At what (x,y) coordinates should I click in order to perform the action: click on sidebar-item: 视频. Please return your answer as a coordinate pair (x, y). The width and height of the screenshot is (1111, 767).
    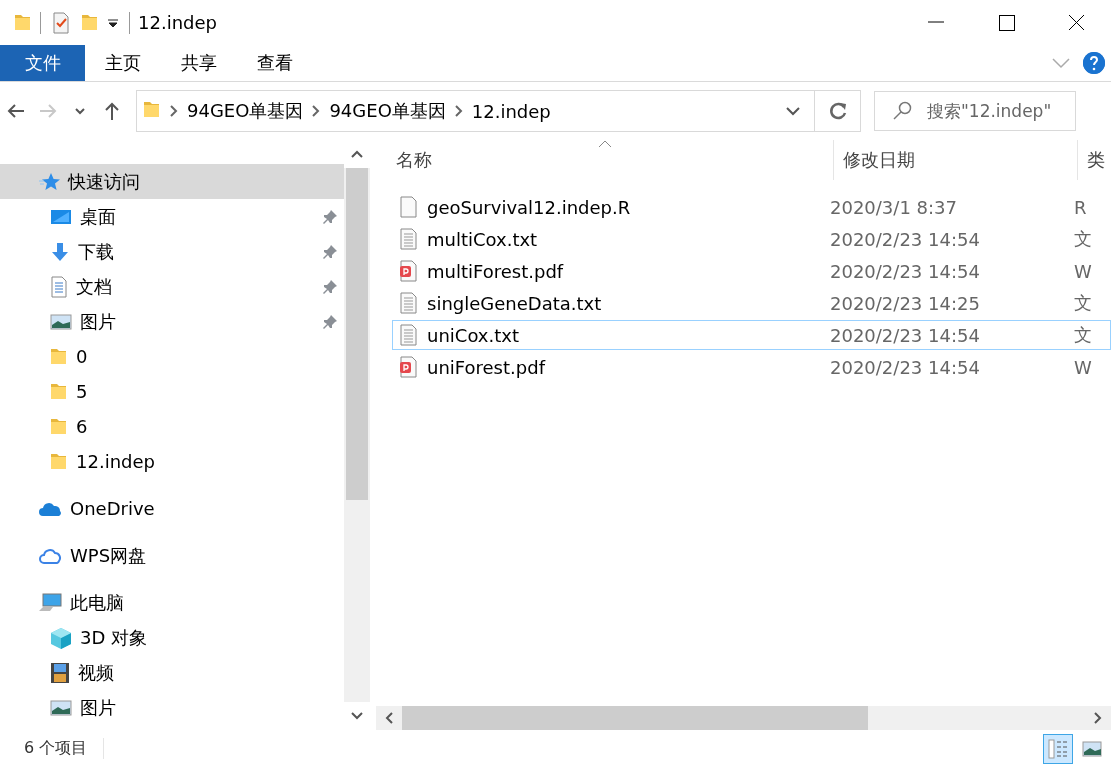
    Looking at the image, I should click on (172, 672).